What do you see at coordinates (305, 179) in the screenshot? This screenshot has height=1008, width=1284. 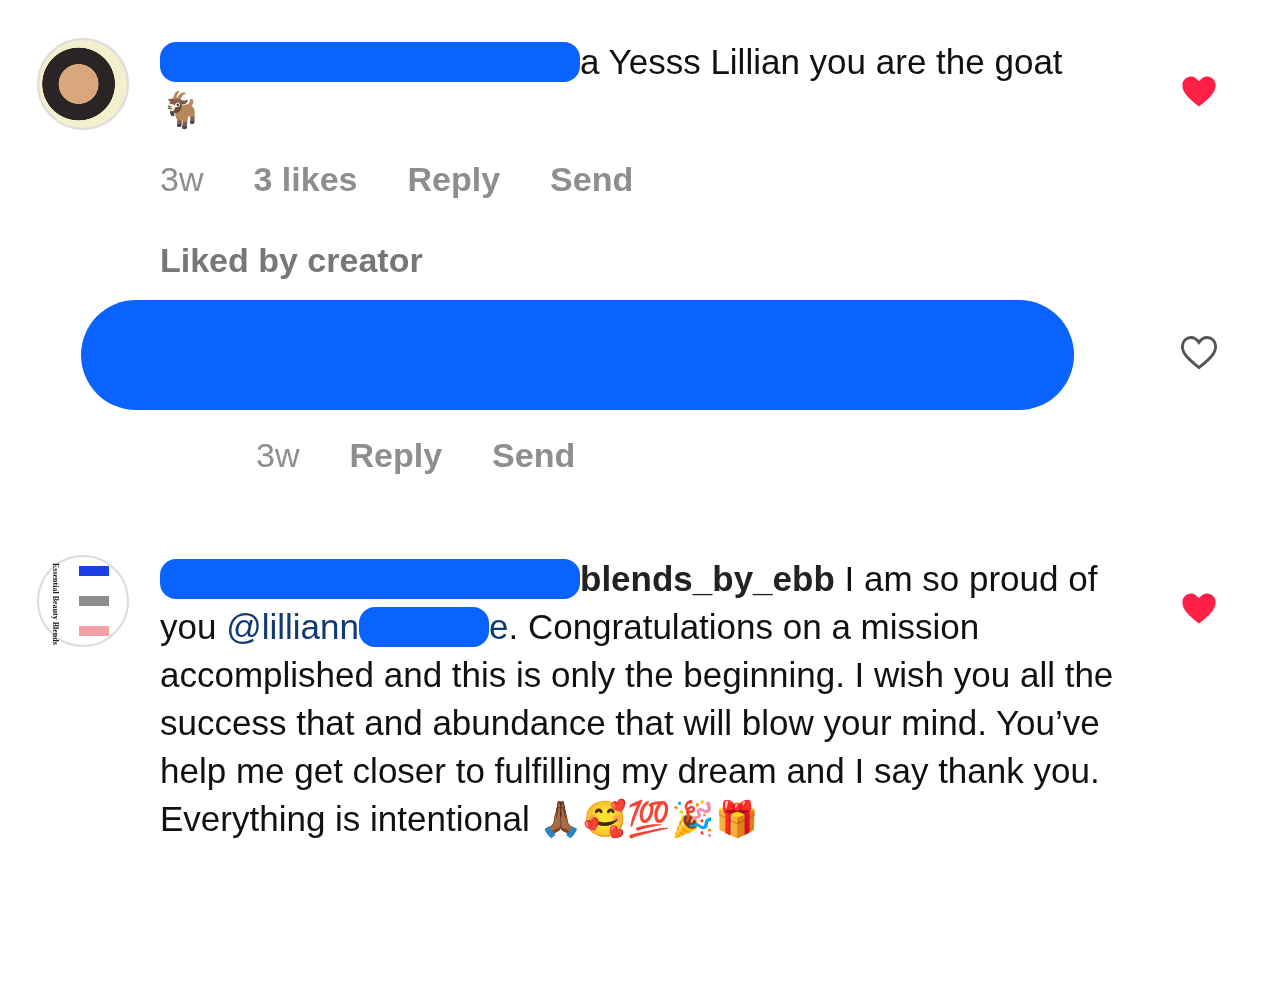 I see `comment-action: 3 likes` at bounding box center [305, 179].